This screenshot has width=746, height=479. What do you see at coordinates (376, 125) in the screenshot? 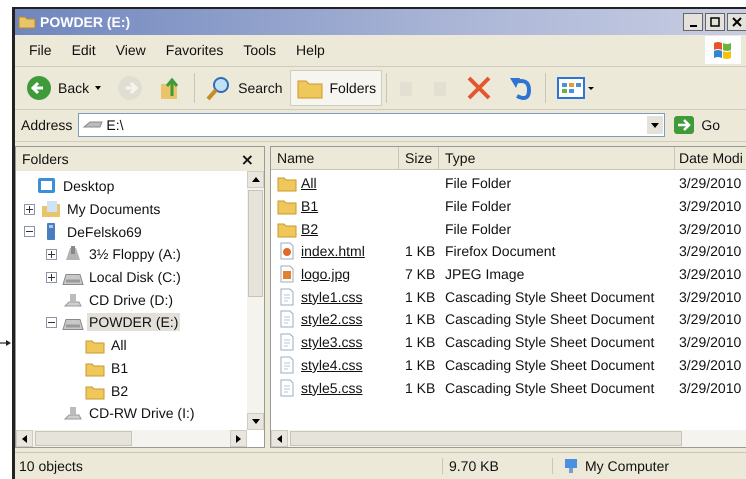
I see `address-input: E:\` at bounding box center [376, 125].